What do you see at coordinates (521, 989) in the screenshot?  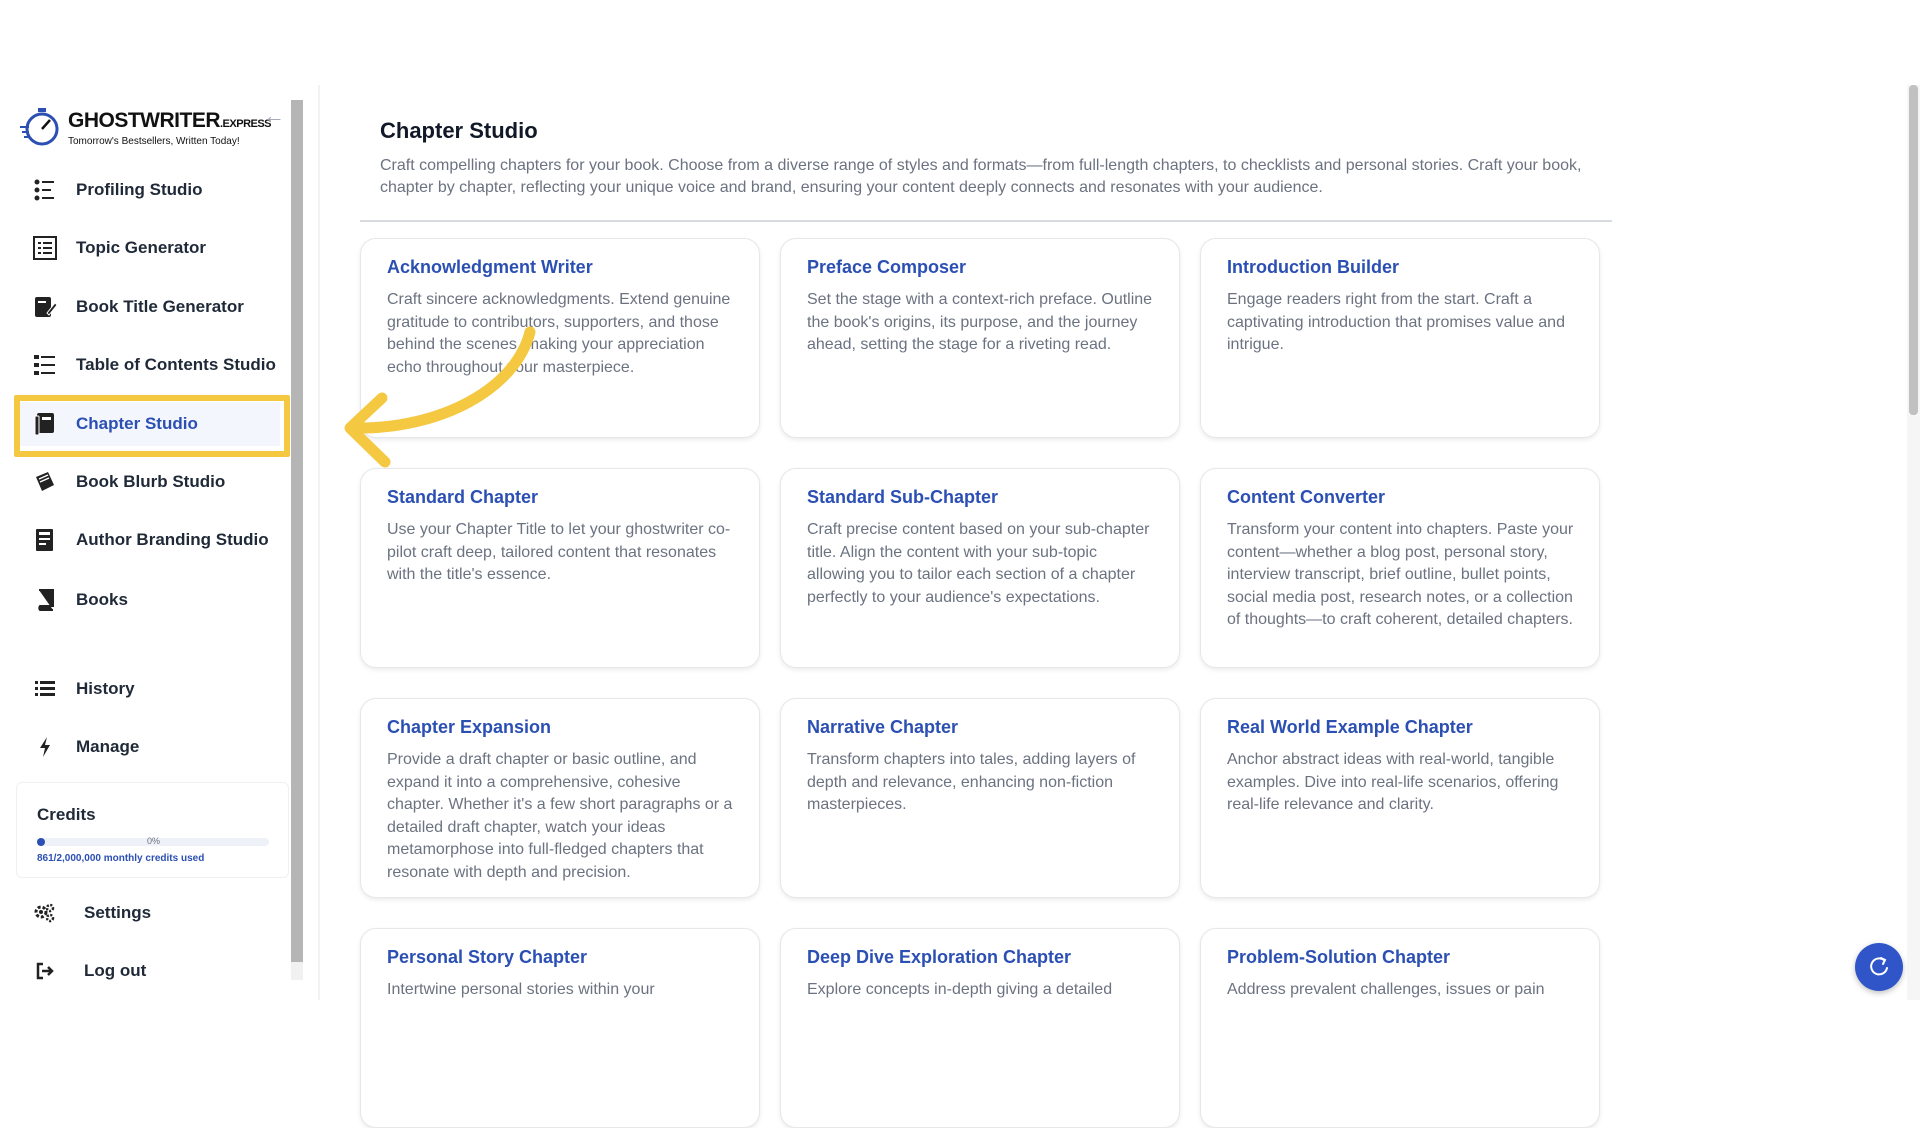 I see `card-description: Intertwine personal stories within your` at bounding box center [521, 989].